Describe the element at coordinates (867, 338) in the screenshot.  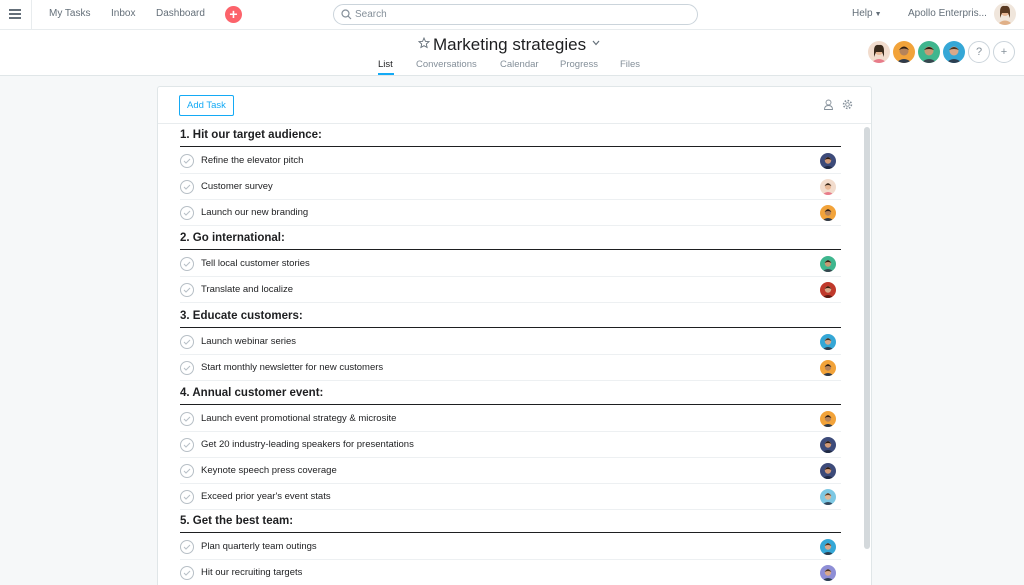
I see `scrollbar` at that location.